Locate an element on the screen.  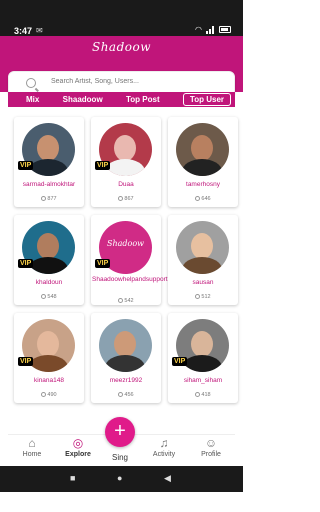
tab-top-user: Top User is located at coordinates (206, 99).